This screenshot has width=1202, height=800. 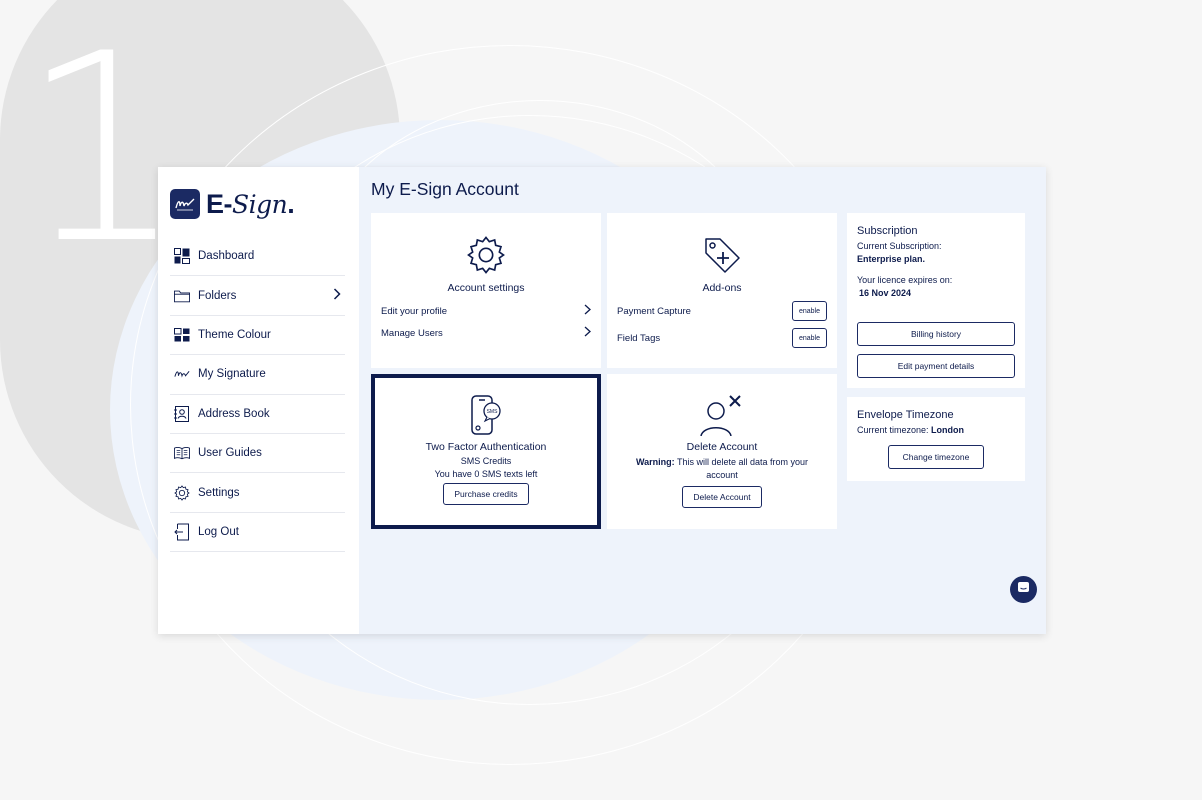 I want to click on sidebar-item-label: Dashboard, so click(x=226, y=256).